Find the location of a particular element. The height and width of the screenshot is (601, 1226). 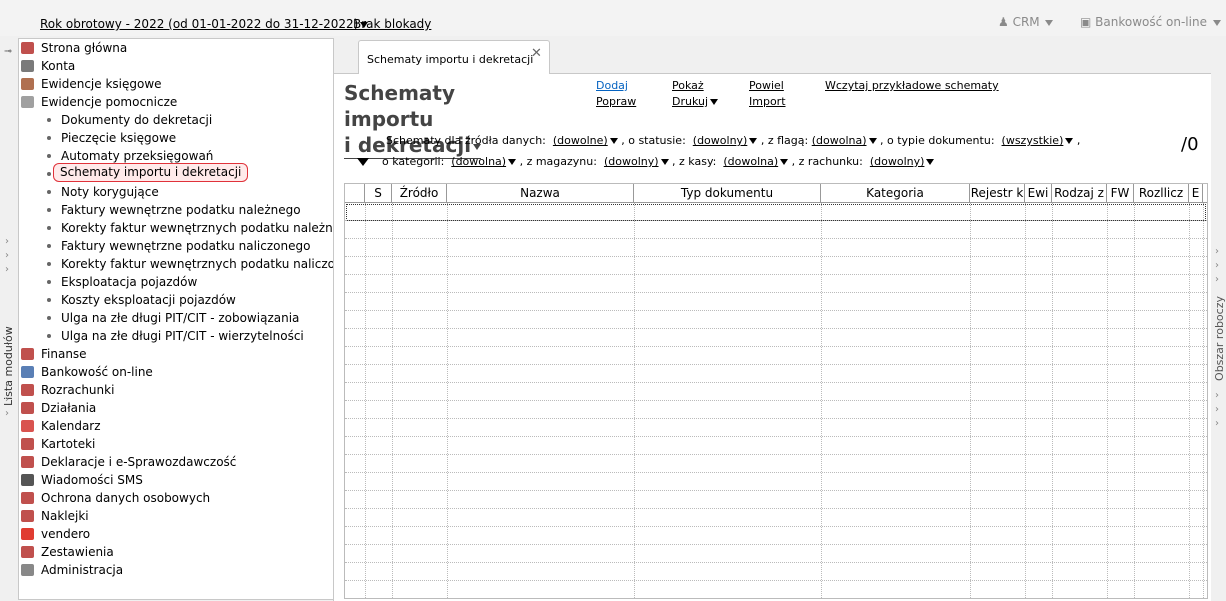

status-filter: (dowolny) is located at coordinates (720, 140).